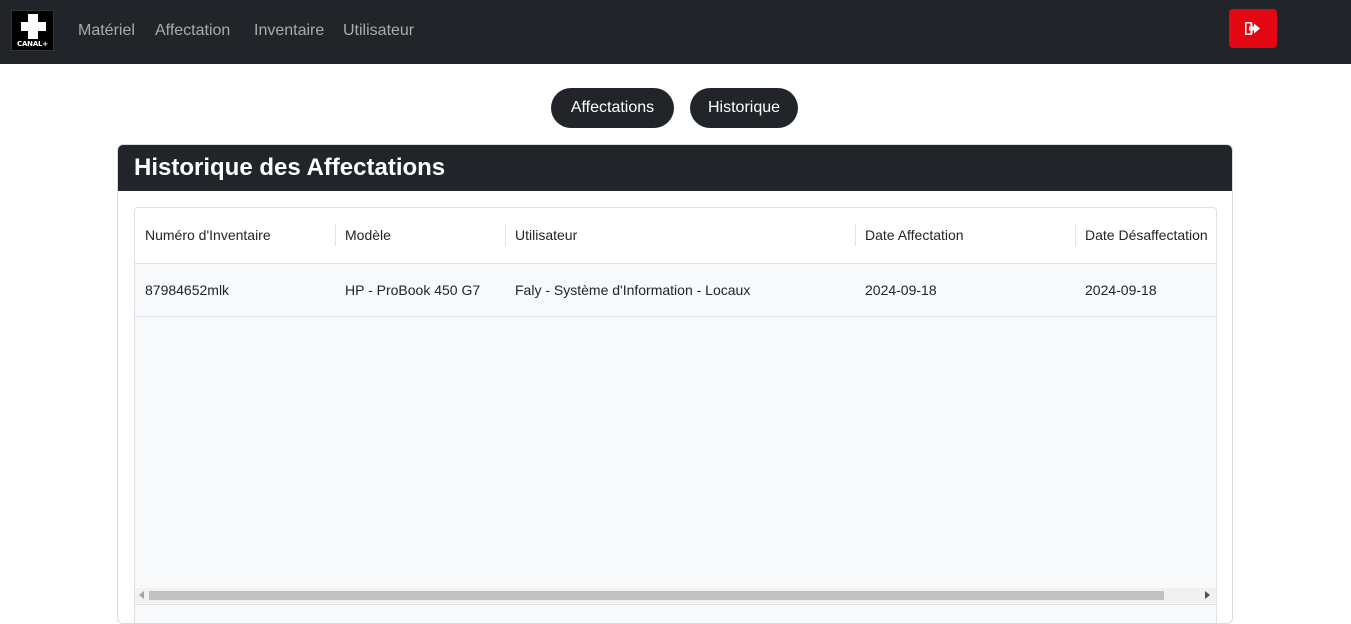 The width and height of the screenshot is (1351, 624). Describe the element at coordinates (290, 167) in the screenshot. I see `card-title: Historique des Affectations` at that location.